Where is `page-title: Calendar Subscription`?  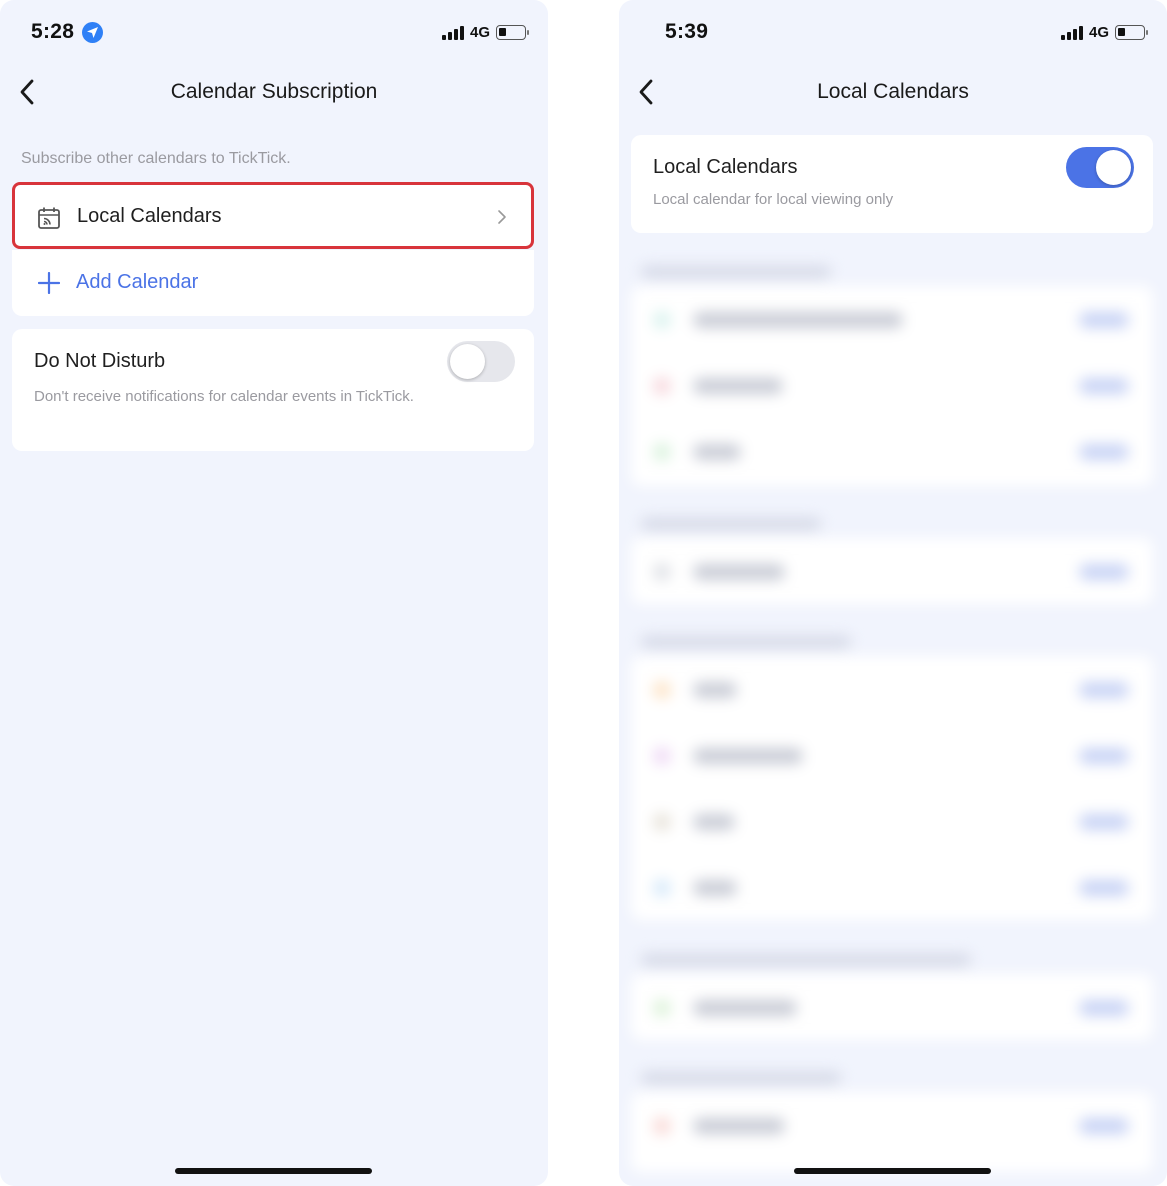 page-title: Calendar Subscription is located at coordinates (274, 91).